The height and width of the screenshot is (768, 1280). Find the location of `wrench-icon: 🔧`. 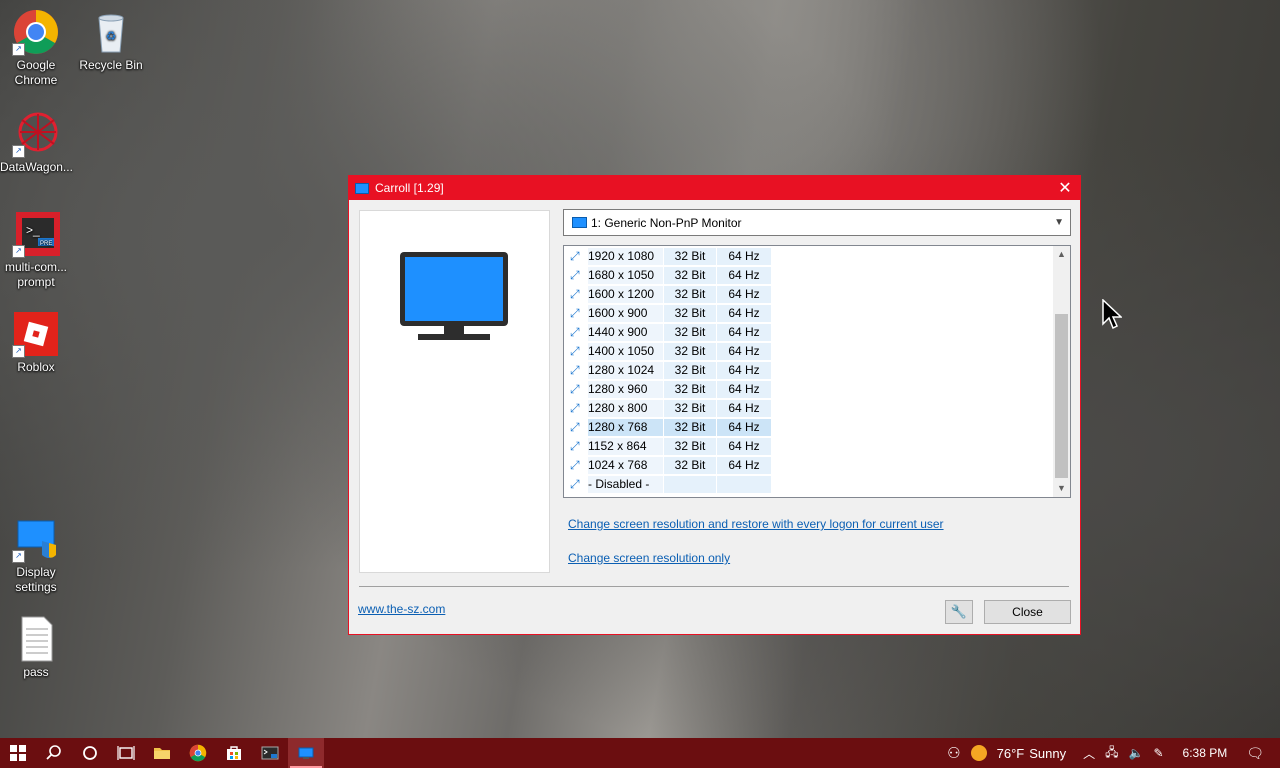

wrench-icon: 🔧 is located at coordinates (959, 611).